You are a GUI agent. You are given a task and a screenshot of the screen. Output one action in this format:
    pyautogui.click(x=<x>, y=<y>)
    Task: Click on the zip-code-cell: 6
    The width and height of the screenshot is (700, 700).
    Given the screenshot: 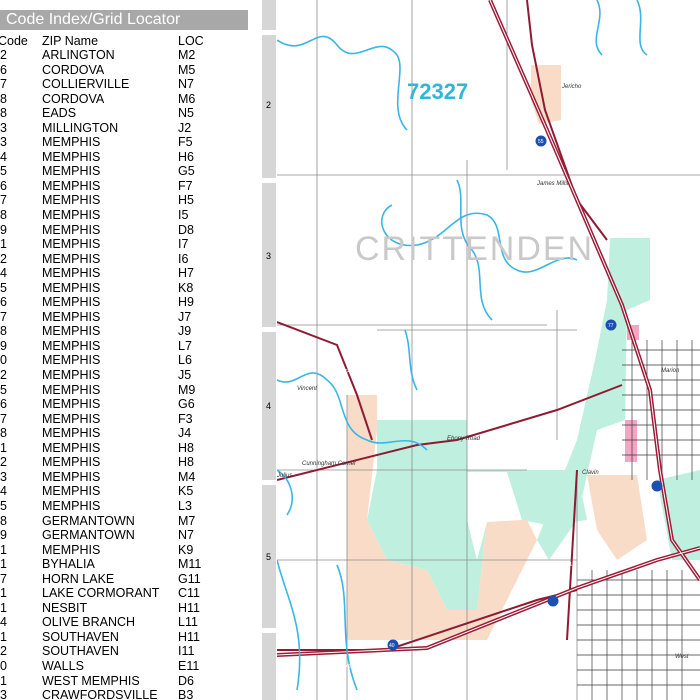 What is the action you would take?
    pyautogui.click(x=3, y=185)
    